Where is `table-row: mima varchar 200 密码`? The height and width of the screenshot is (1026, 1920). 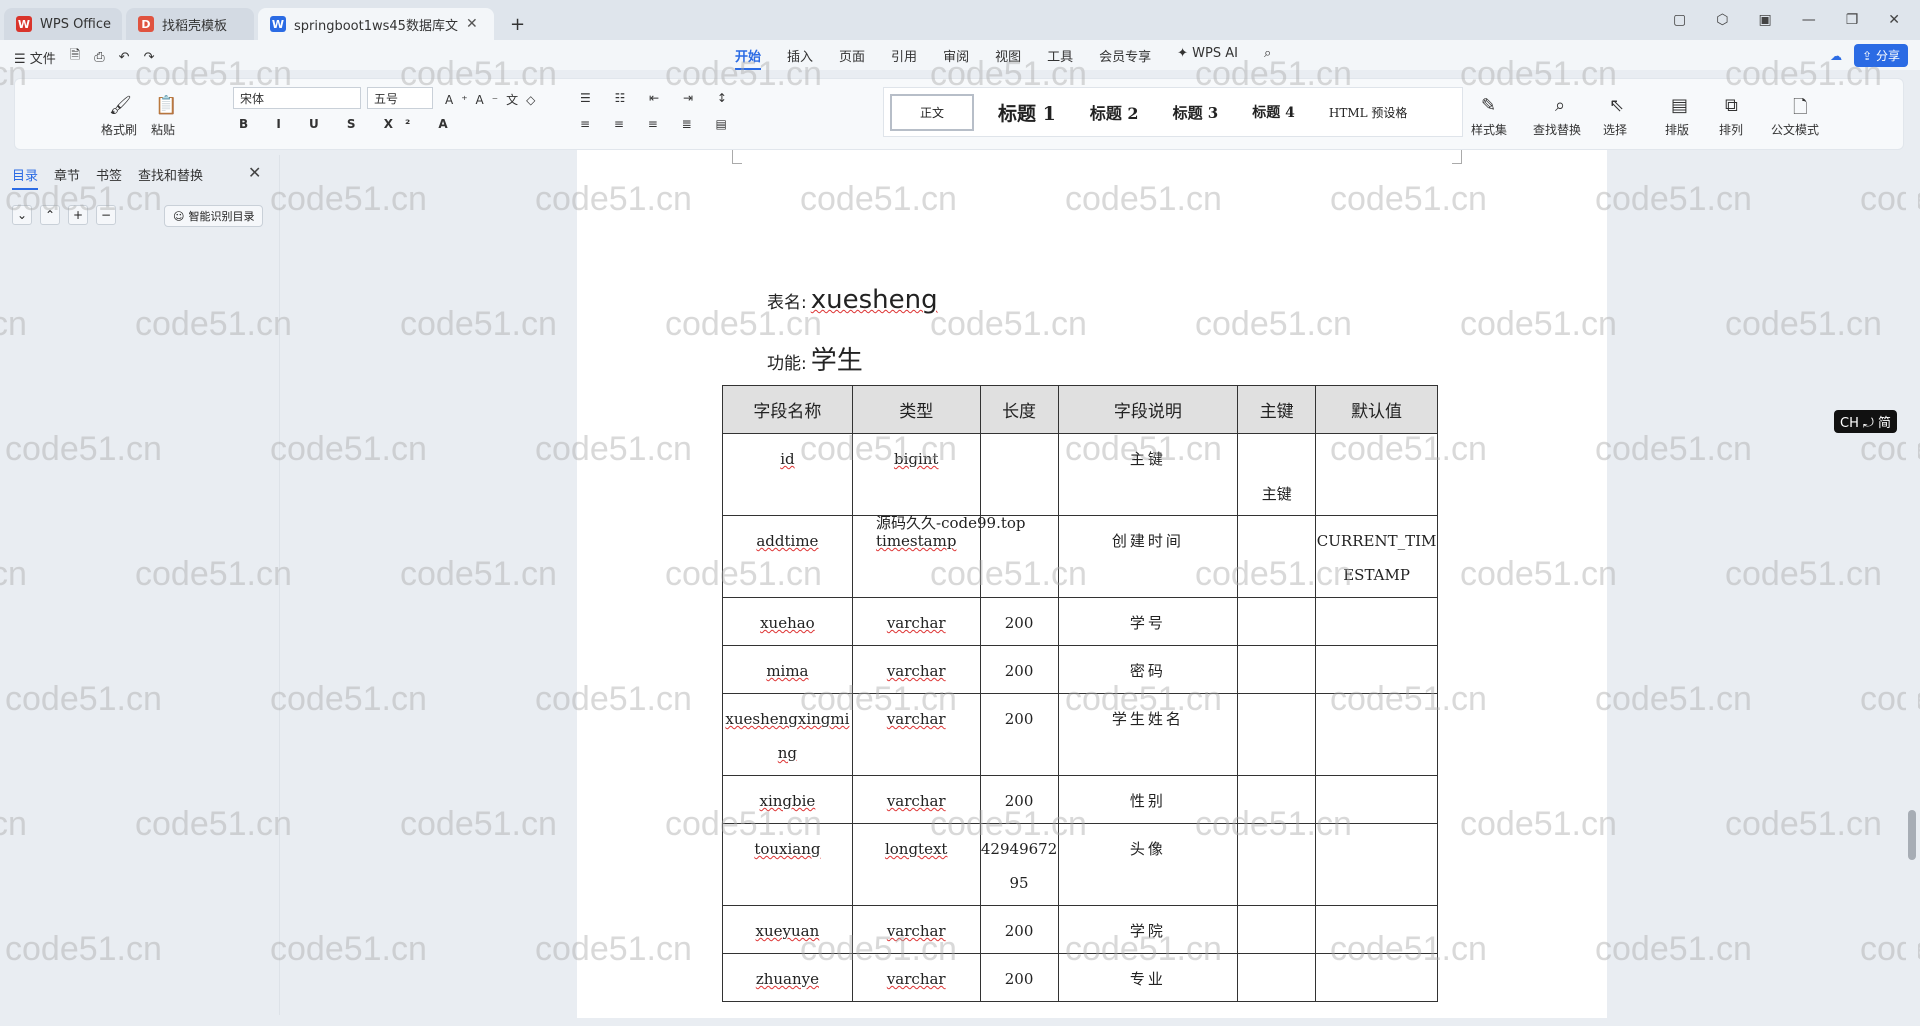 table-row: mima varchar 200 密码 is located at coordinates (1080, 669).